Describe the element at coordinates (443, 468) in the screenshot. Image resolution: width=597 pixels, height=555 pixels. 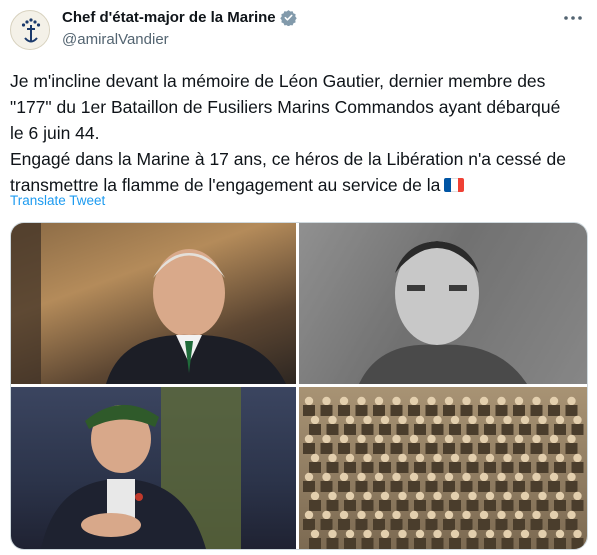
I see `commando-group-photo` at that location.